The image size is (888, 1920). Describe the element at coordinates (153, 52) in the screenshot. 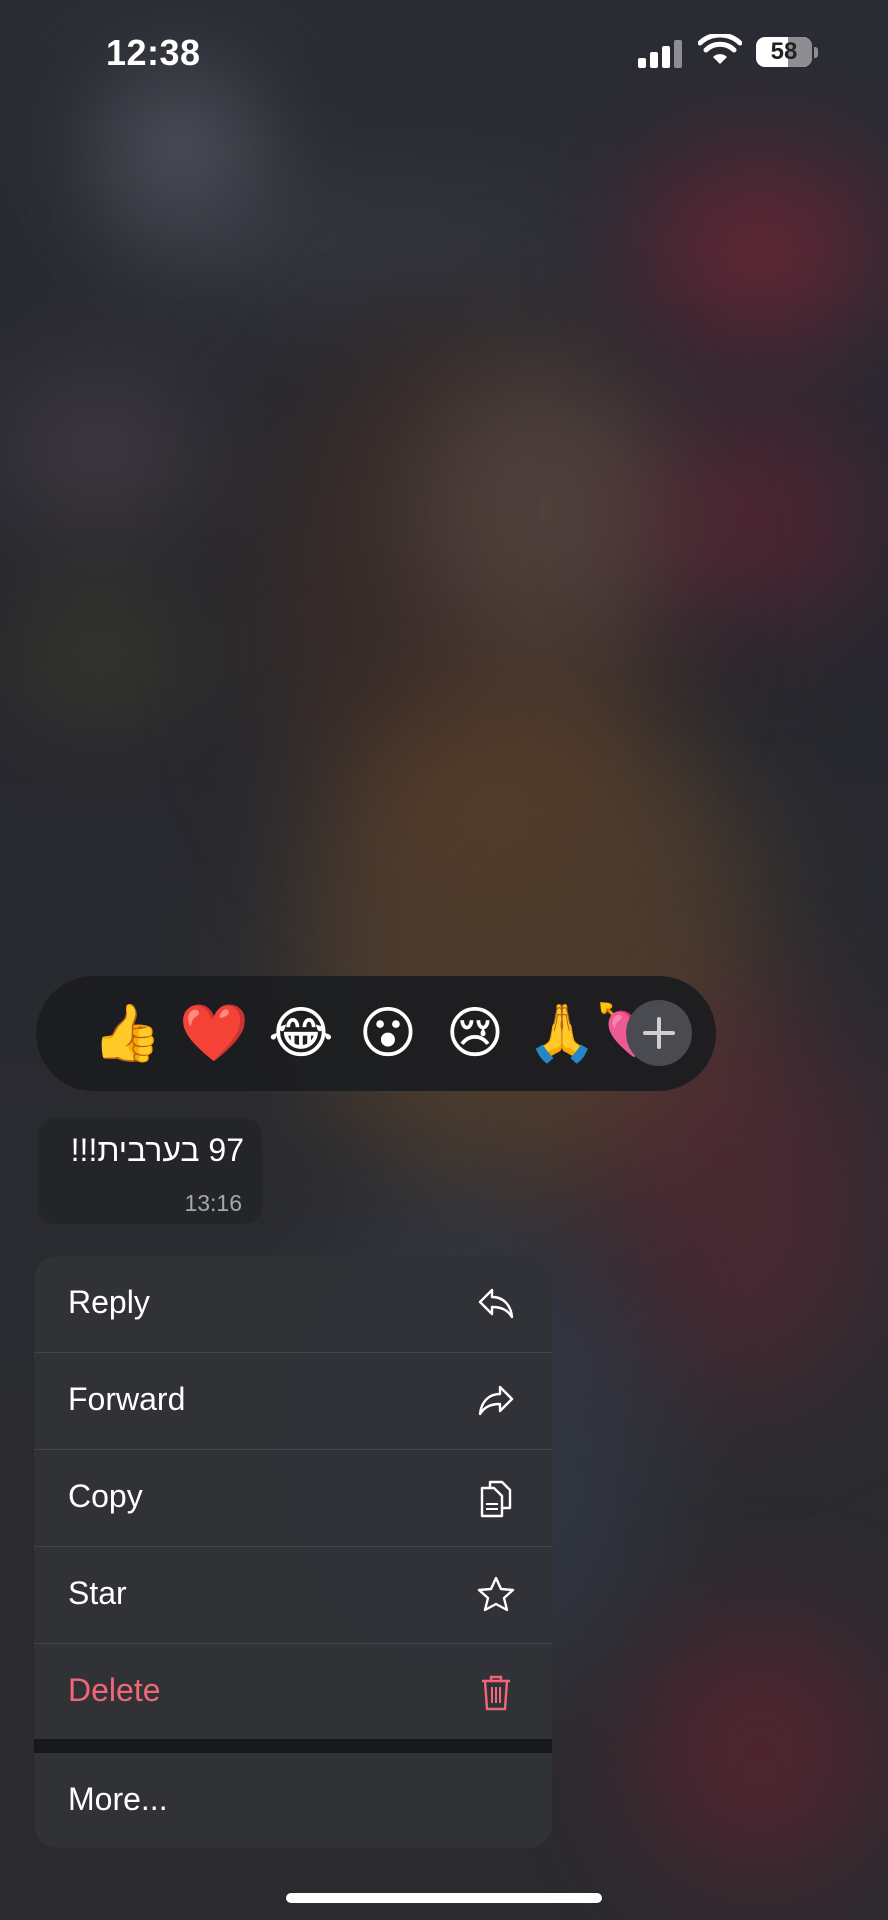

I see `status-time: 12:38` at that location.